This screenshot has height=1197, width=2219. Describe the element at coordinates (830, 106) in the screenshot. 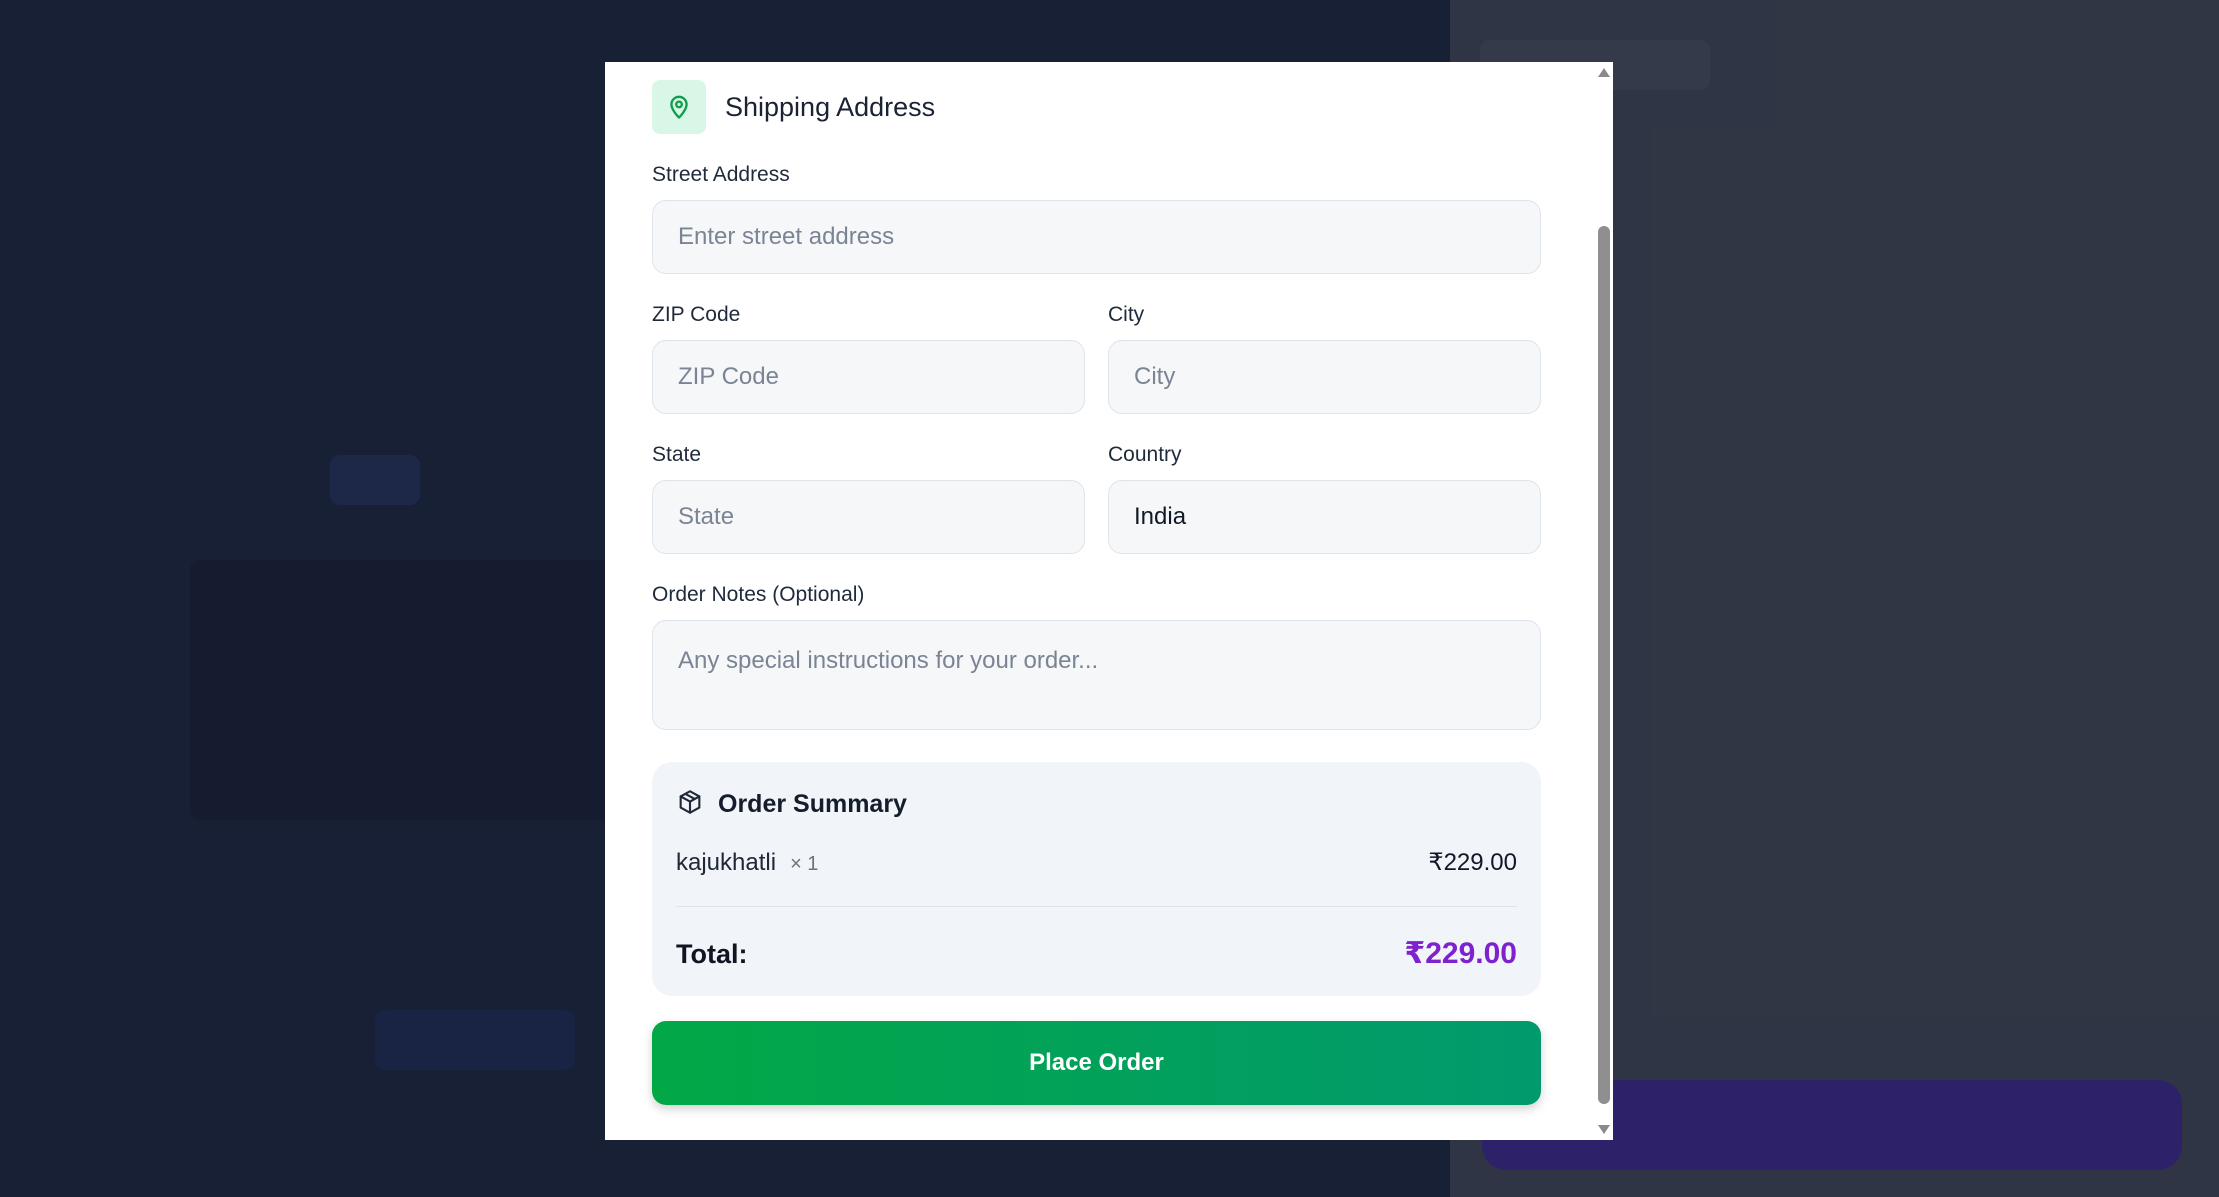

I see `section-title: Shipping Address` at that location.